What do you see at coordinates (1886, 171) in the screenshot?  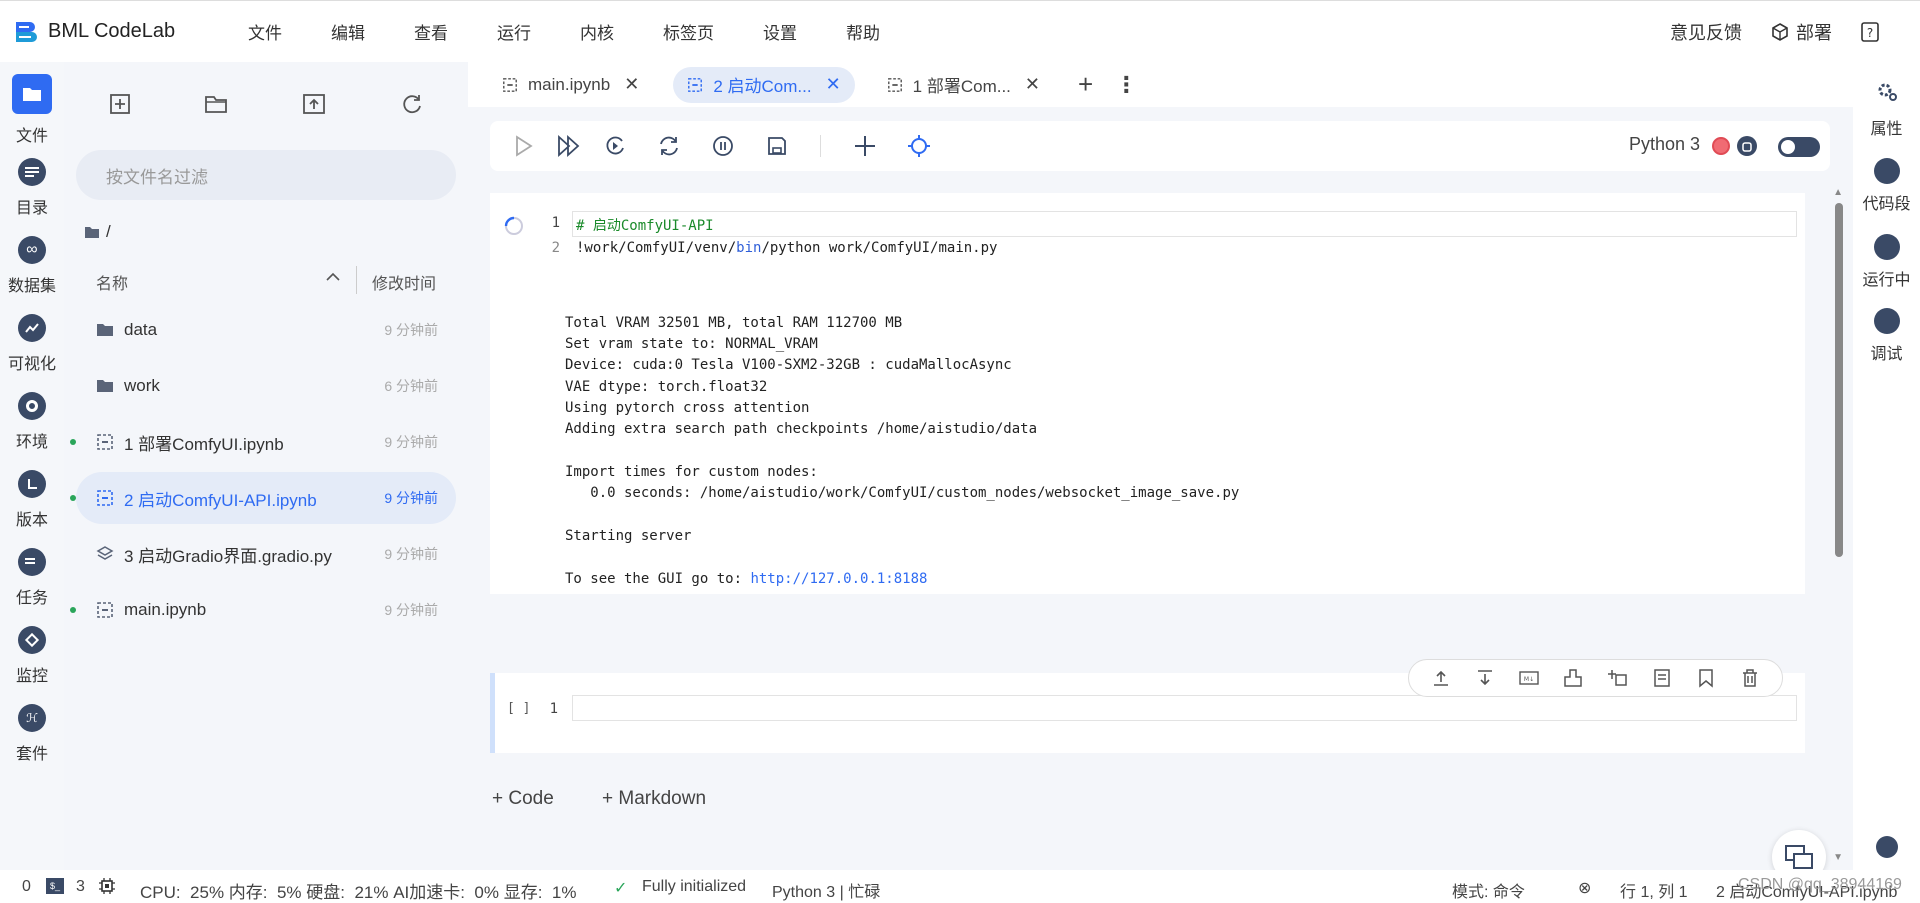 I see `snippet-icon` at bounding box center [1886, 171].